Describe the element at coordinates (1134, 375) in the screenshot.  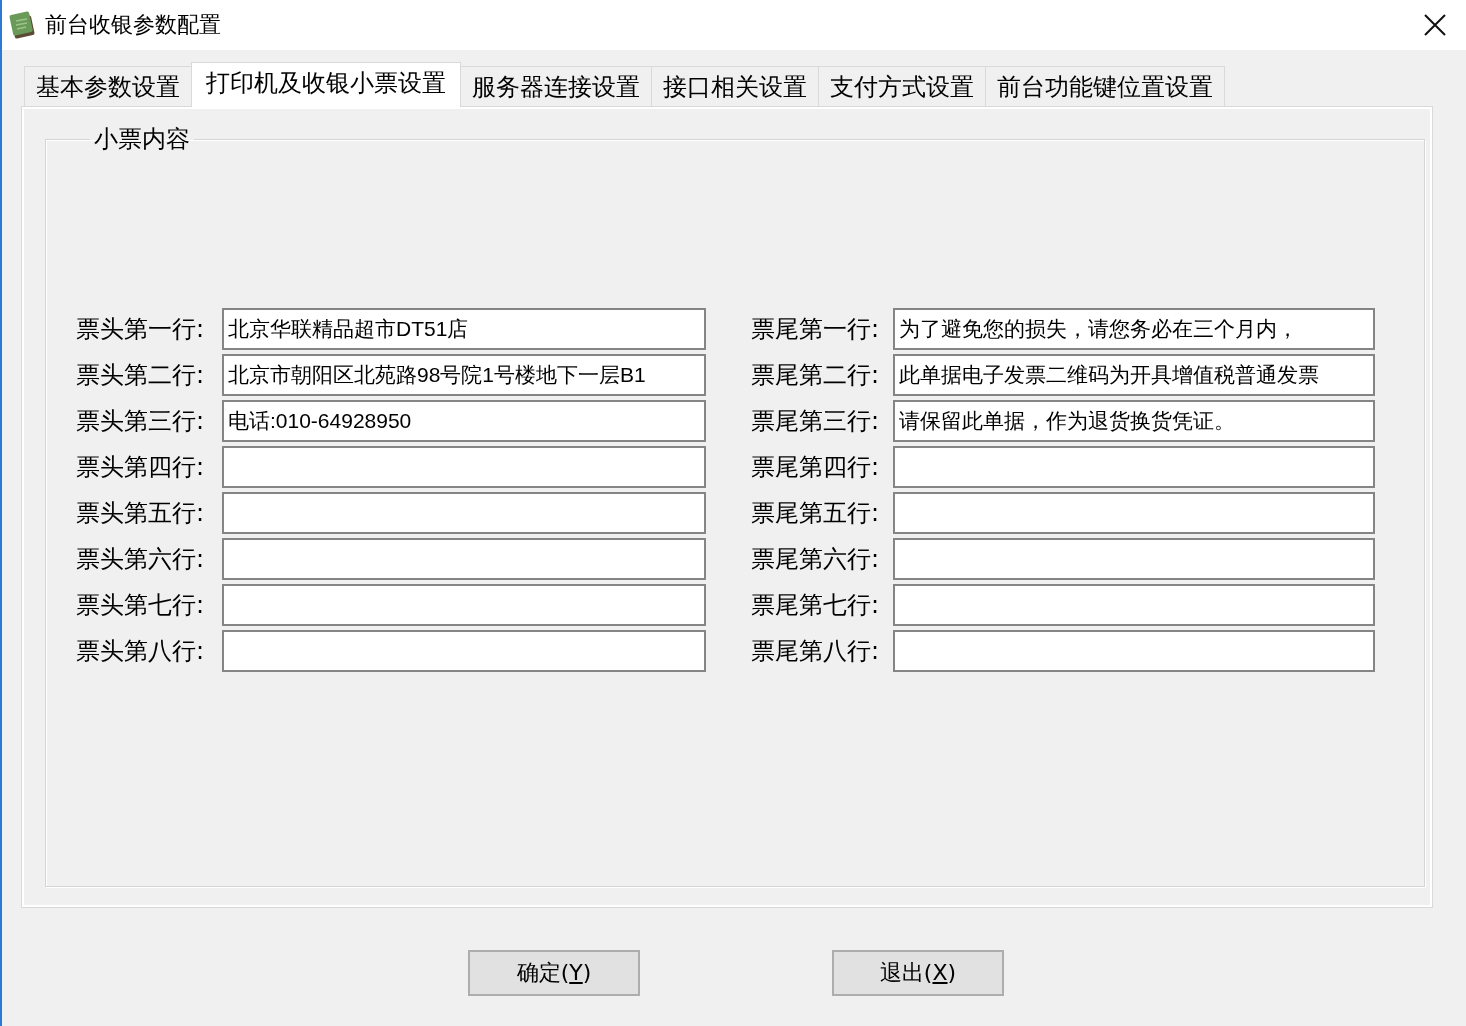
I see `text-field: 此单据电子发票二维码为开具增值税普通发票` at that location.